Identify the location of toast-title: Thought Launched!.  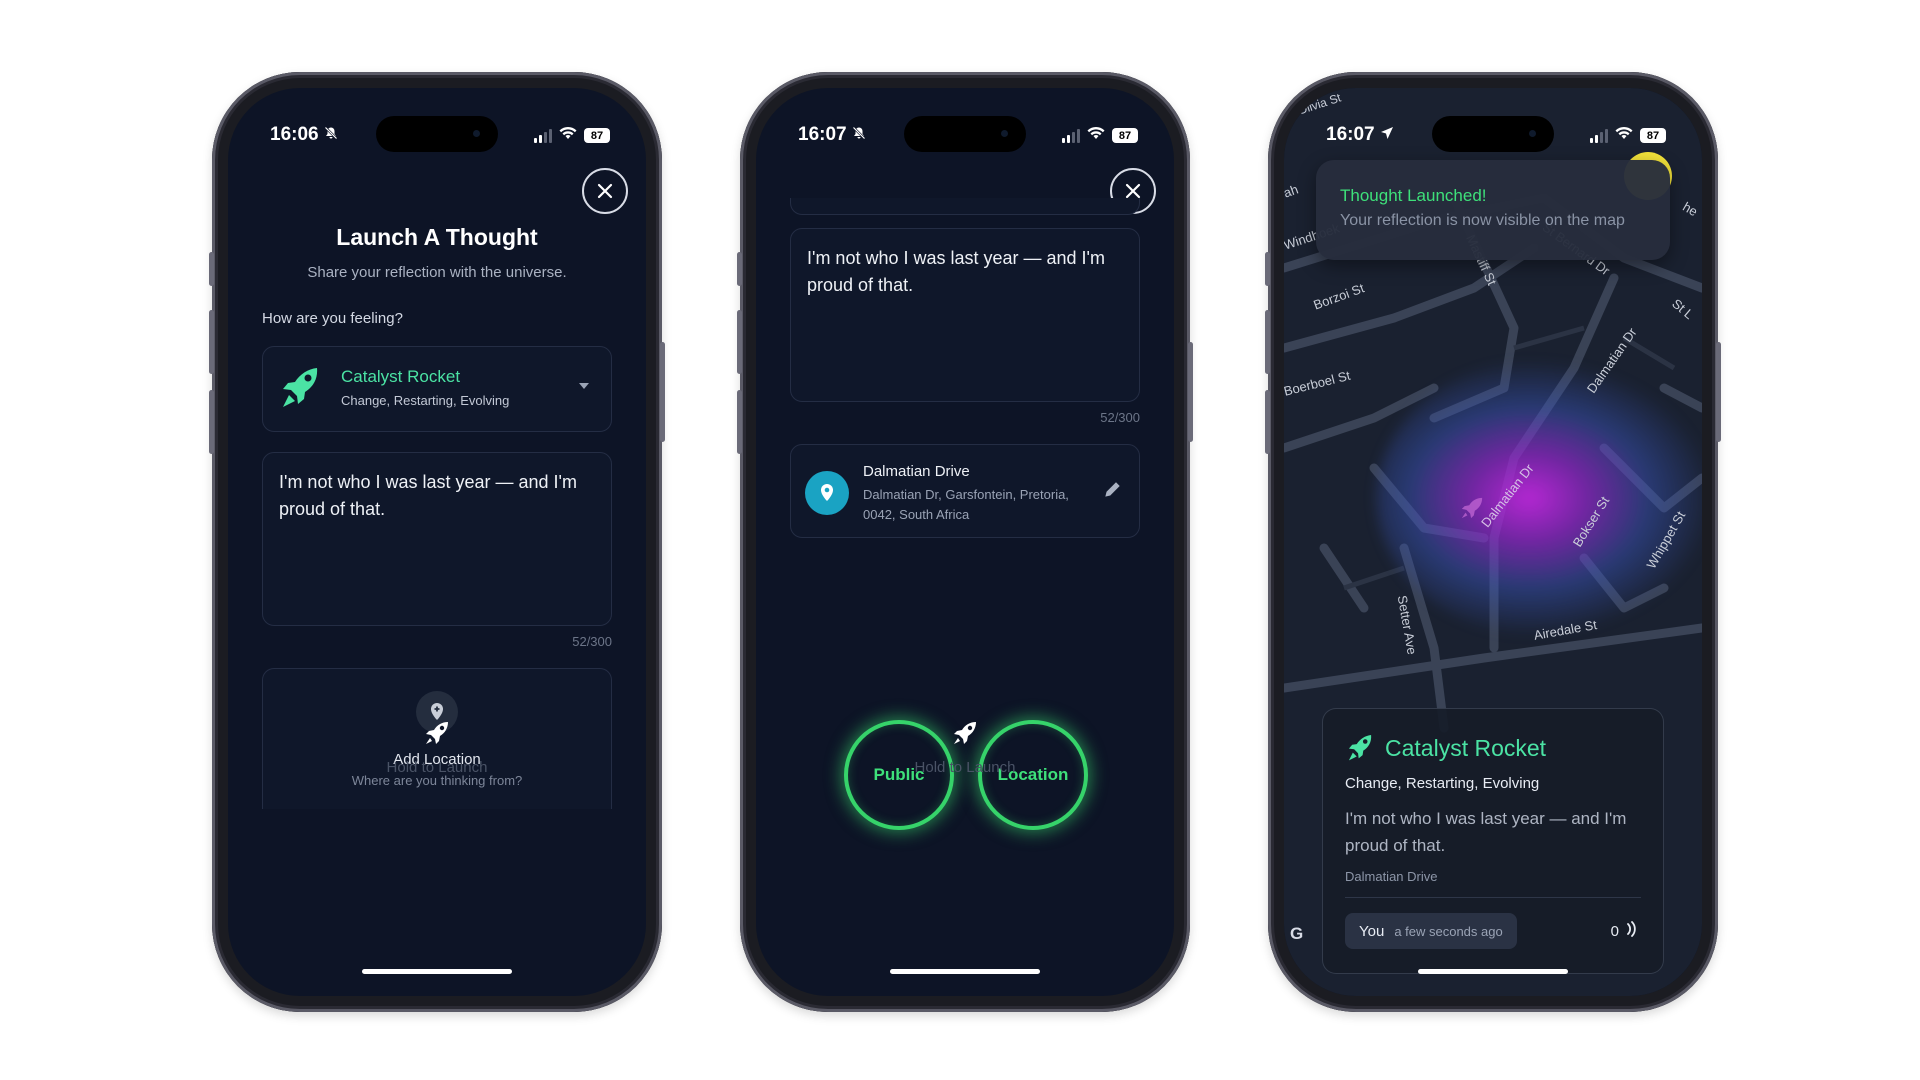
(1413, 195).